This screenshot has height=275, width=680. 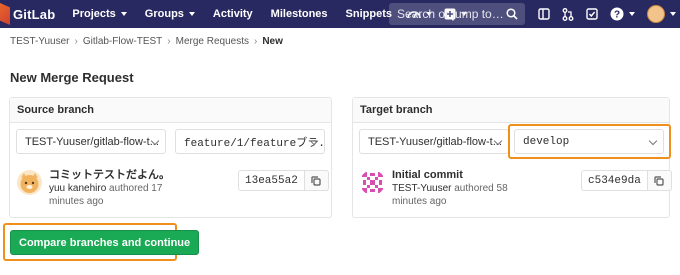 I want to click on breadcrumb-item: TEST-Yuuser, so click(x=39, y=41).